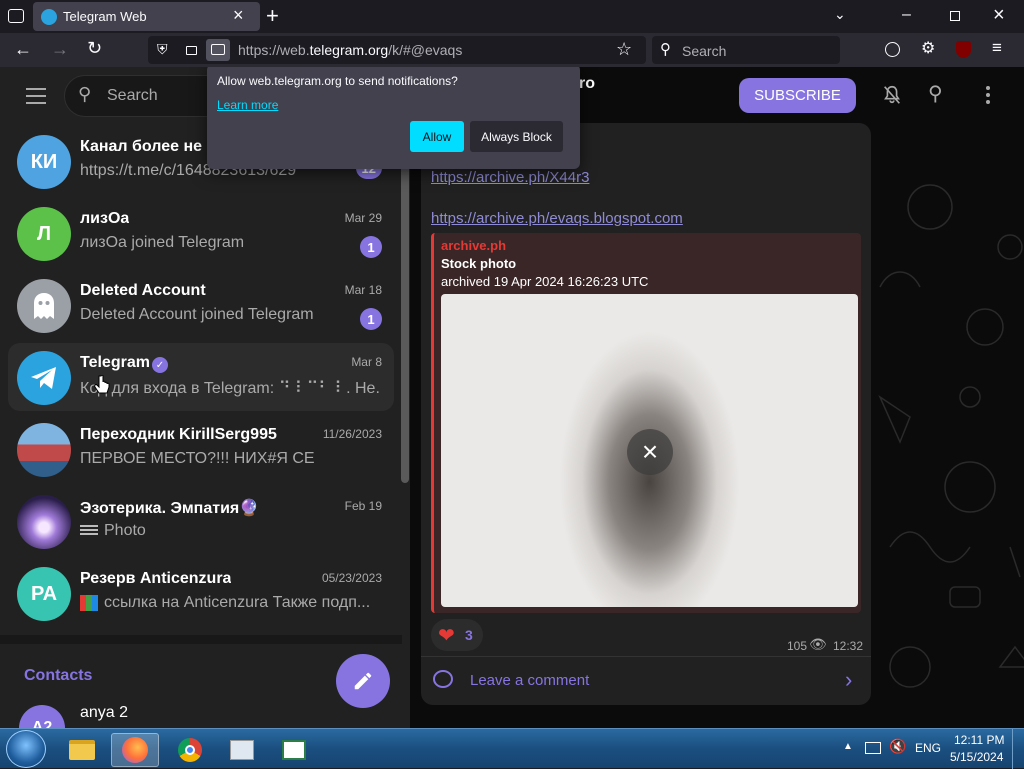  What do you see at coordinates (446, 636) in the screenshot?
I see `heart-icon: ❤` at bounding box center [446, 636].